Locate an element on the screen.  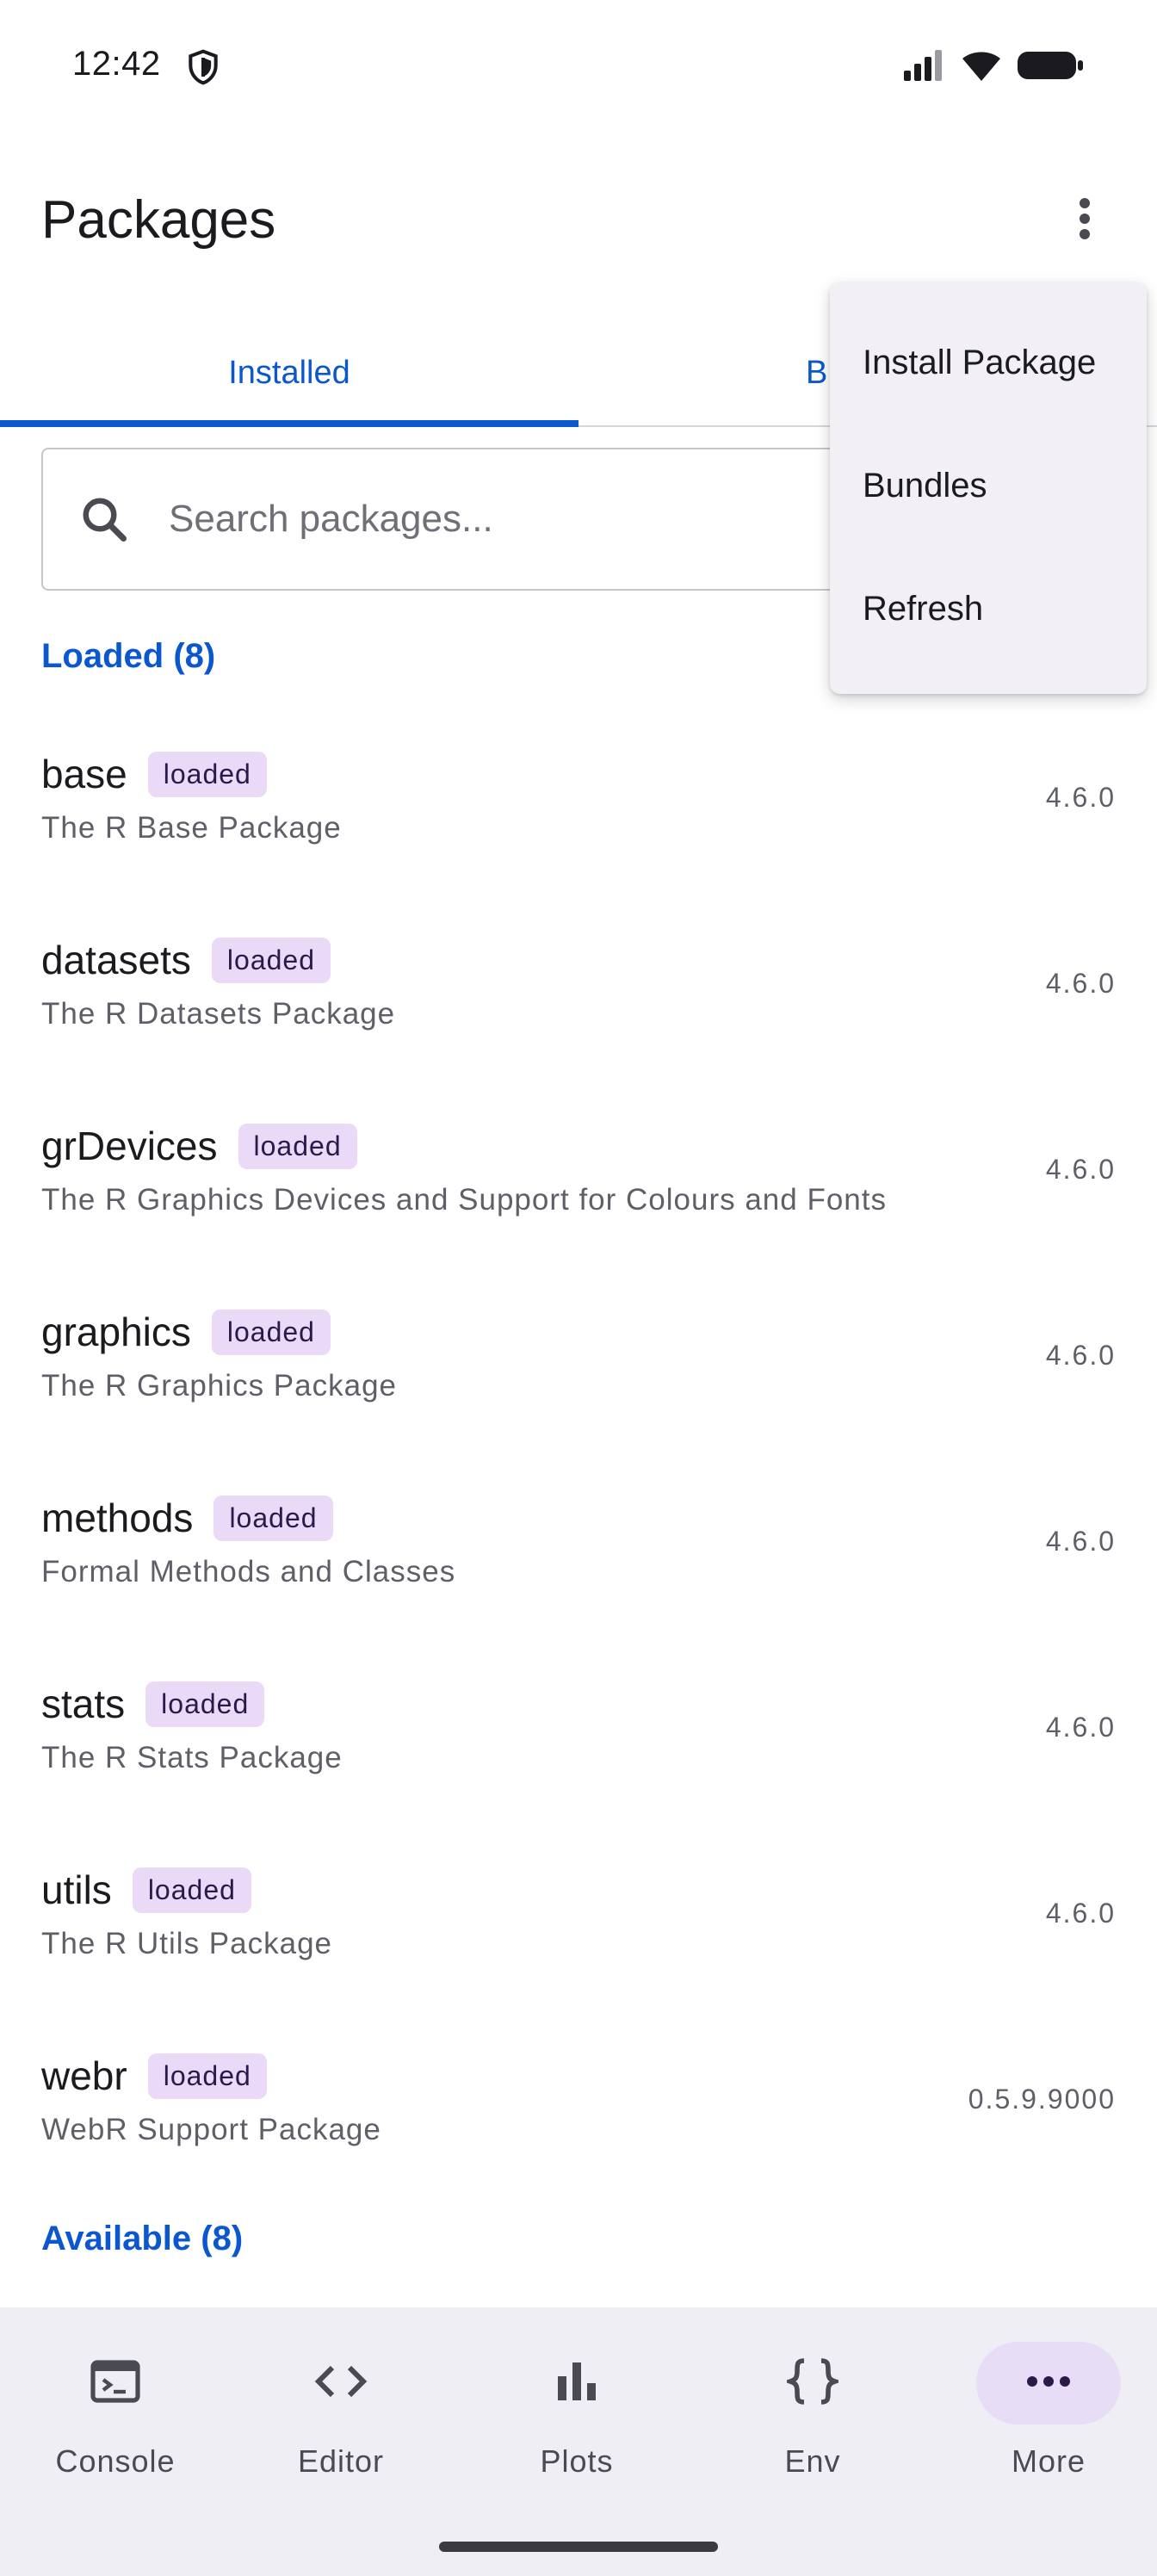
signal-icon is located at coordinates (925, 67).